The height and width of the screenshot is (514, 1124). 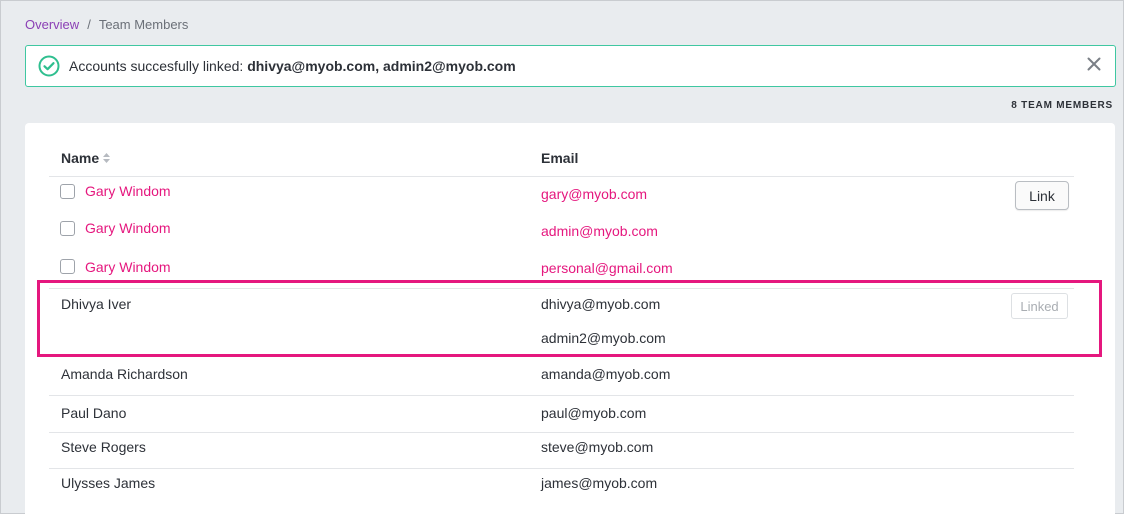 I want to click on member-email: personal@gmail.com, so click(x=607, y=268).